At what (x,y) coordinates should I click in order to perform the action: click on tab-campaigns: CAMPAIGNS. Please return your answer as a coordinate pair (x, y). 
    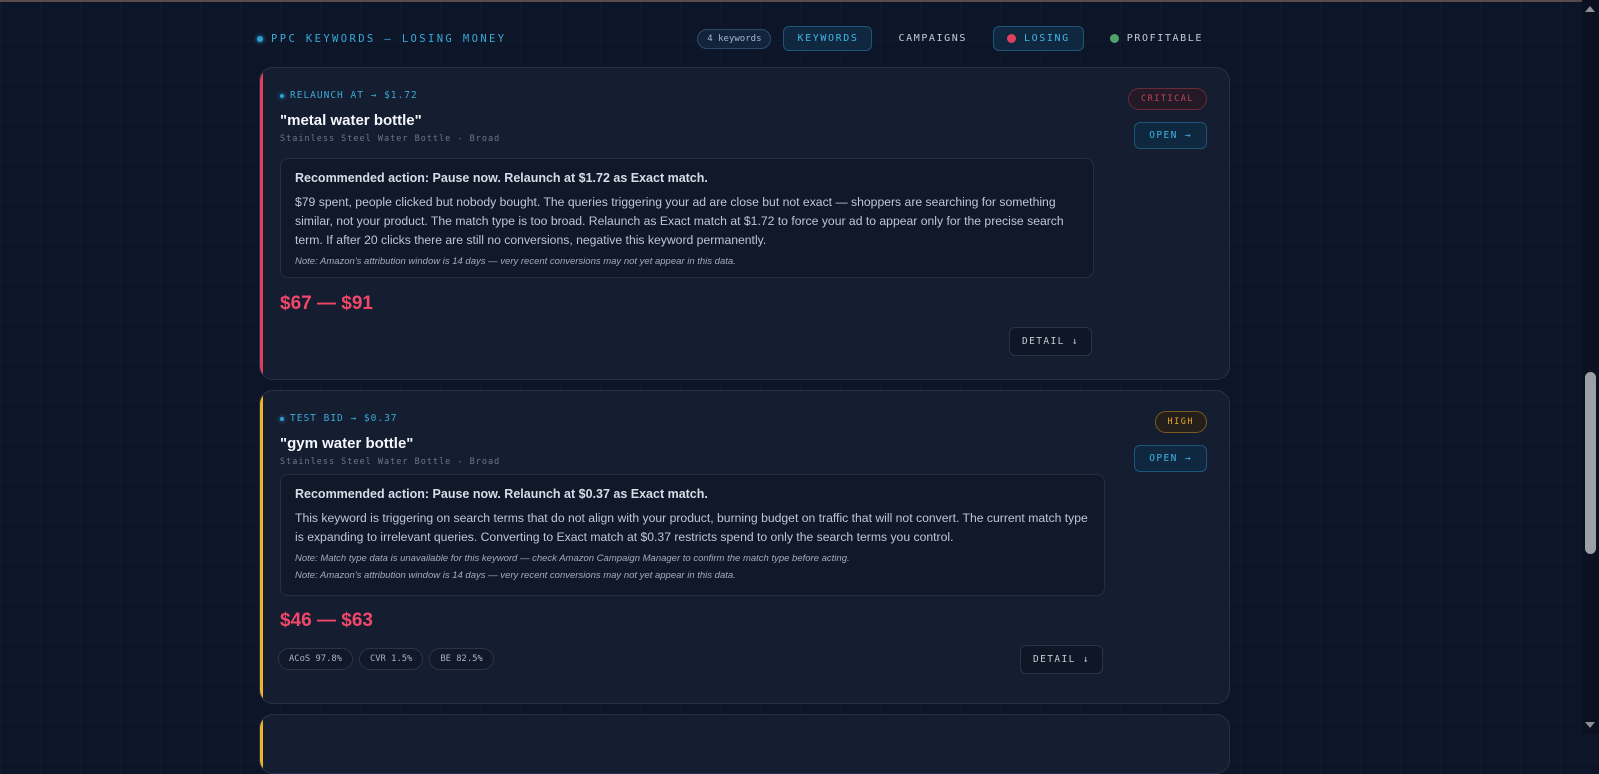
    Looking at the image, I should click on (932, 38).